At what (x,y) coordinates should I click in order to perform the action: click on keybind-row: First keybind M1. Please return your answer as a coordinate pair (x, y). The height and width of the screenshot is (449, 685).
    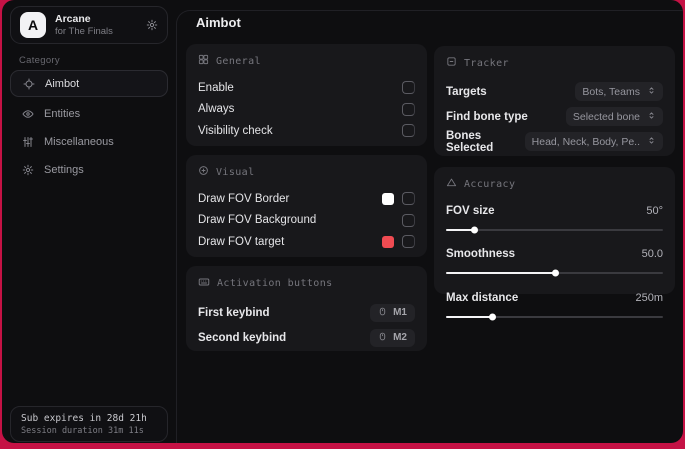
    Looking at the image, I should click on (306, 312).